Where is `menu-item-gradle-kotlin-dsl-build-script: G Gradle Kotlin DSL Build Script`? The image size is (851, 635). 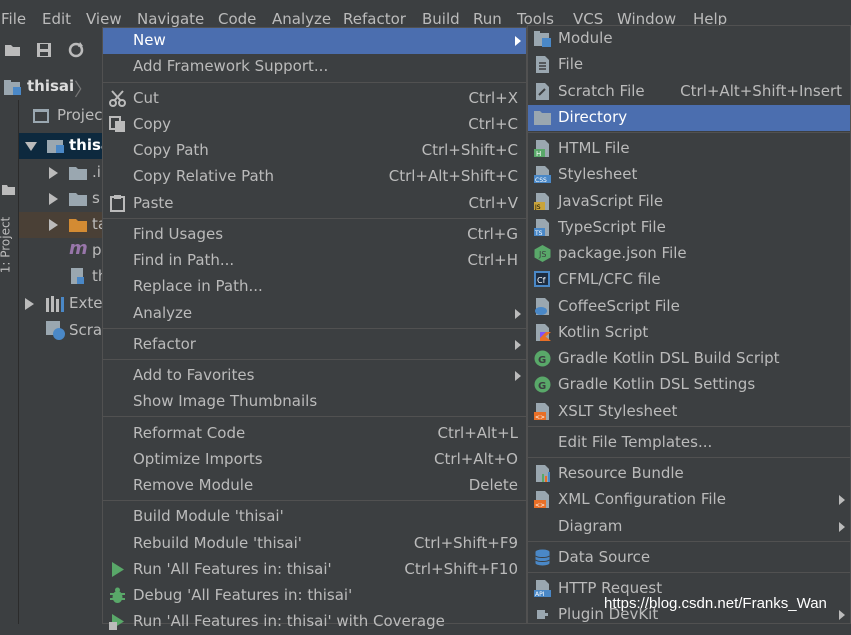 menu-item-gradle-kotlin-dsl-build-script: G Gradle Kotlin DSL Build Script is located at coordinates (689, 359).